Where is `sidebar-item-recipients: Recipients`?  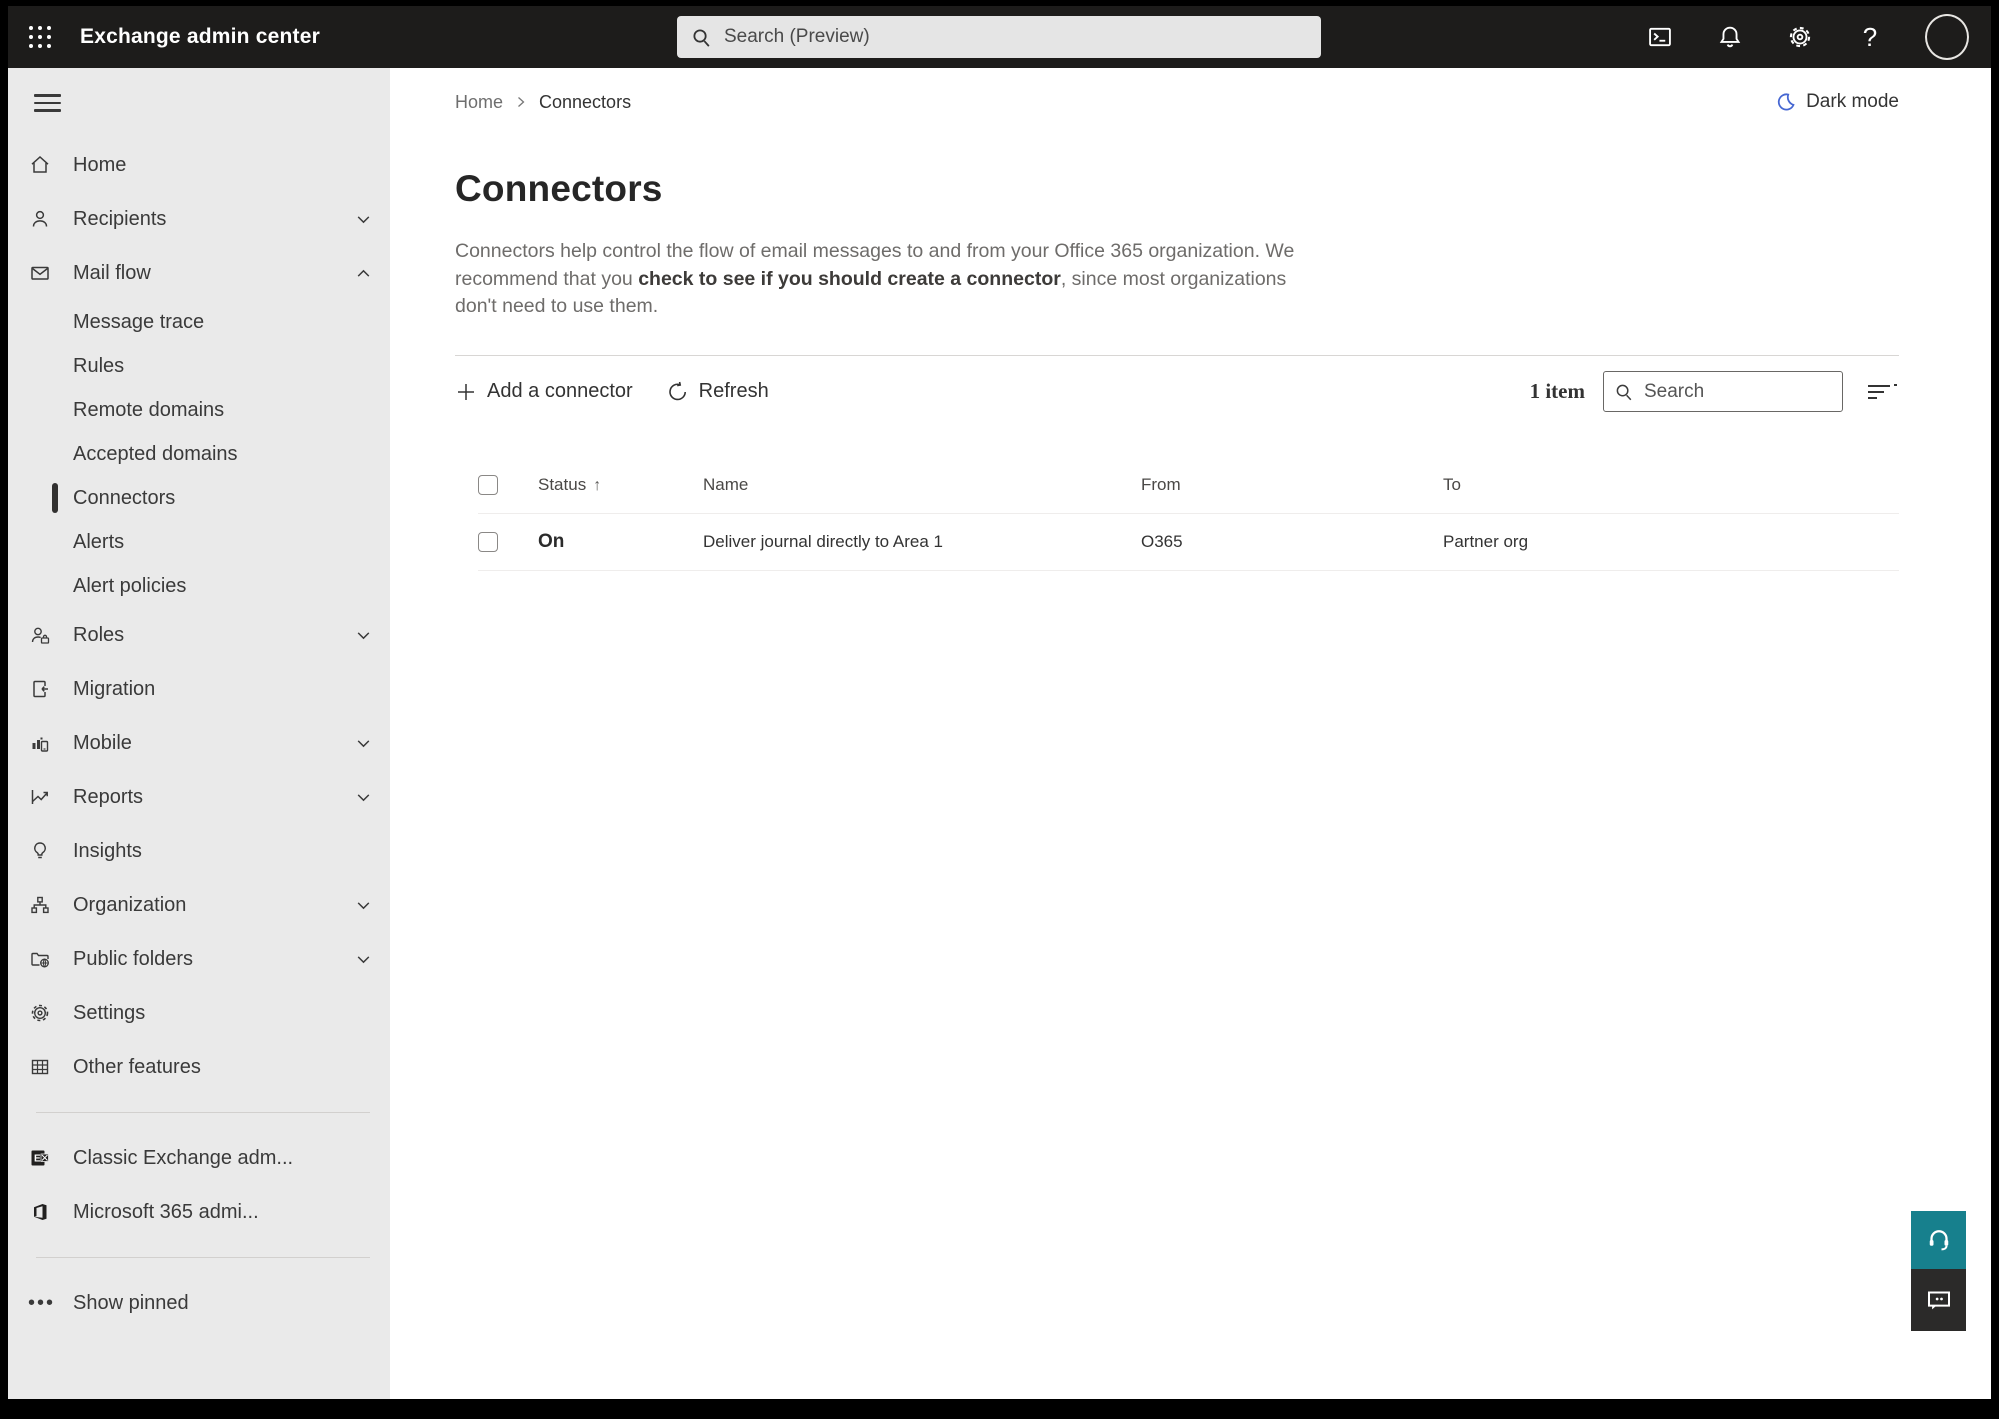
sidebar-item-recipients: Recipients is located at coordinates (199, 219).